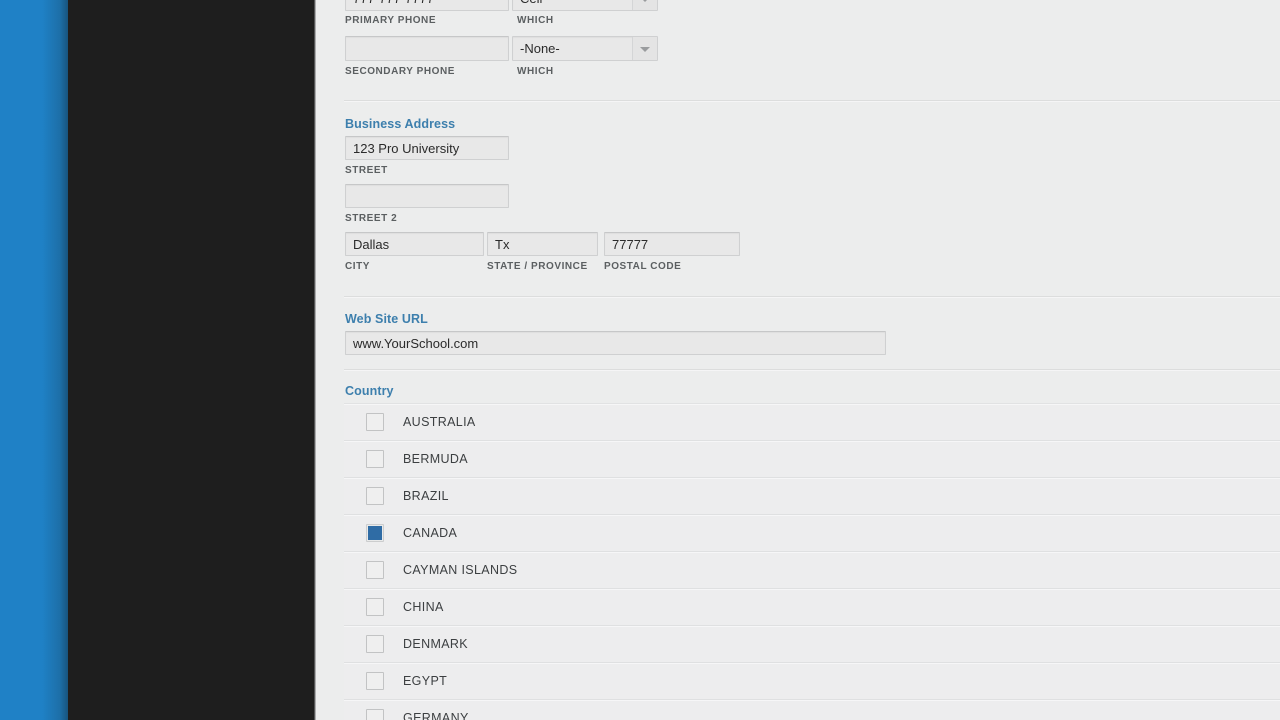 The image size is (1280, 720). Describe the element at coordinates (812, 569) in the screenshot. I see `country-row: CAYMAN ISLANDS` at that location.